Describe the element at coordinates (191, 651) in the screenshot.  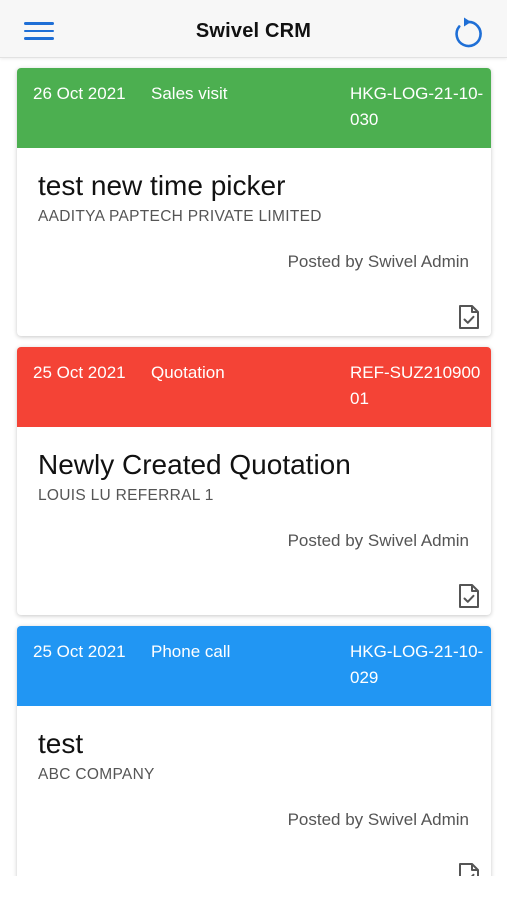
I see `card-activity-type: Phone call` at that location.